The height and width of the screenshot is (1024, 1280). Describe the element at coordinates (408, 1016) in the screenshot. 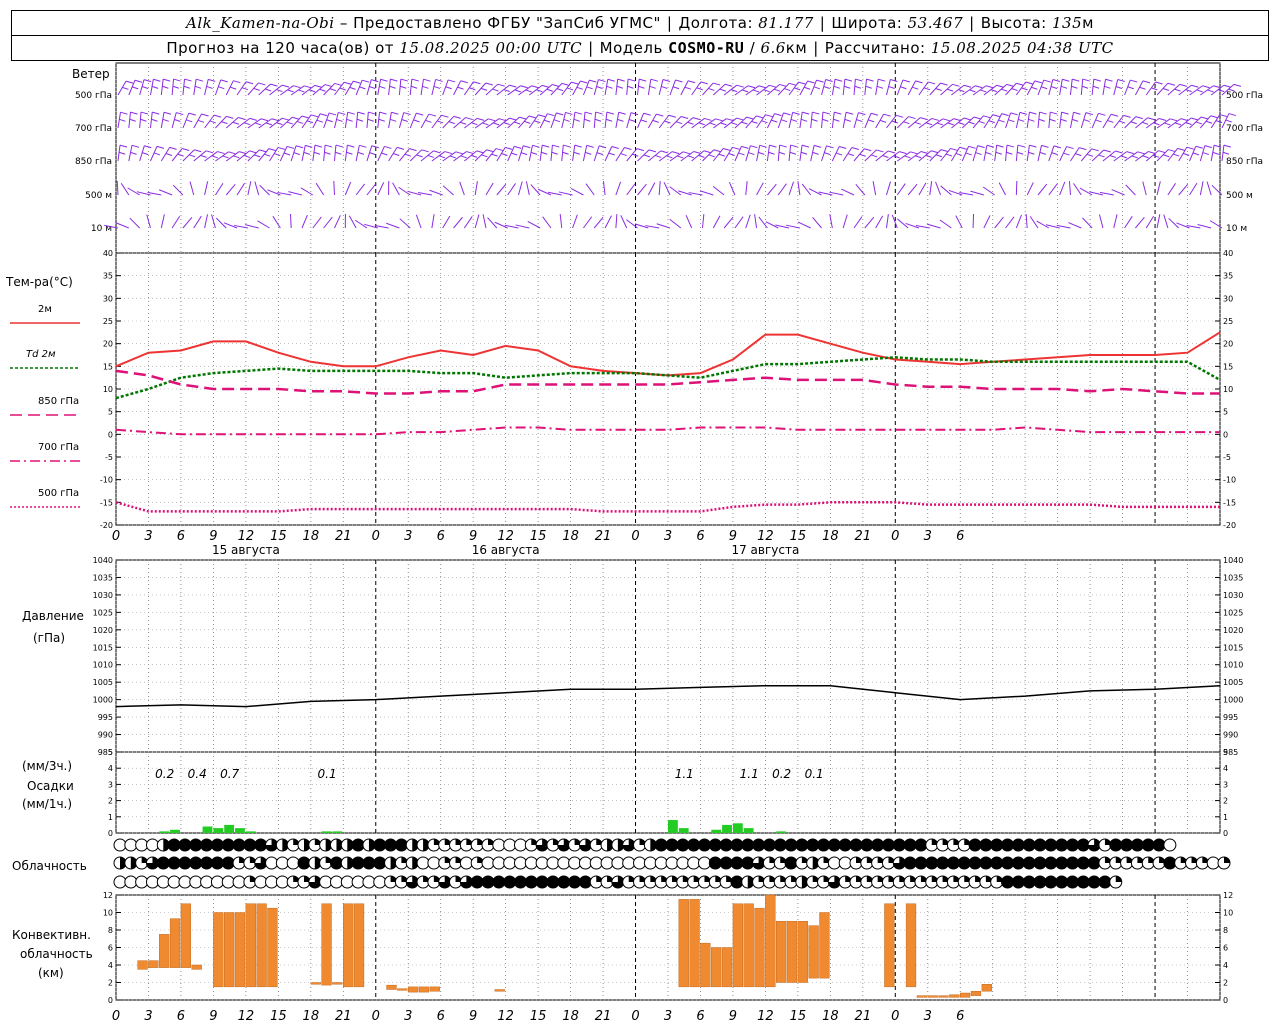

I see `conv-x-tick-label: 3` at that location.